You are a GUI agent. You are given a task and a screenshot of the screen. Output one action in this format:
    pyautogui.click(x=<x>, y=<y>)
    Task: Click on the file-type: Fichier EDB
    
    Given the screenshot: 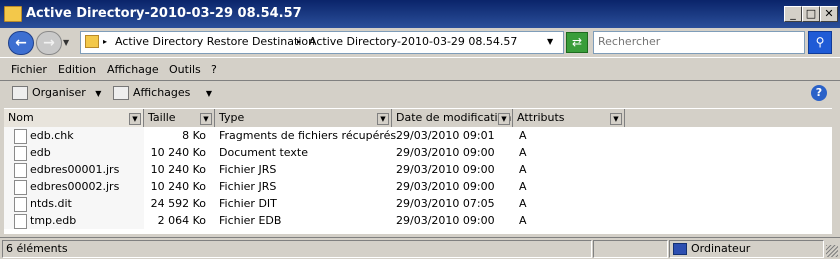 What is the action you would take?
    pyautogui.click(x=250, y=220)
    